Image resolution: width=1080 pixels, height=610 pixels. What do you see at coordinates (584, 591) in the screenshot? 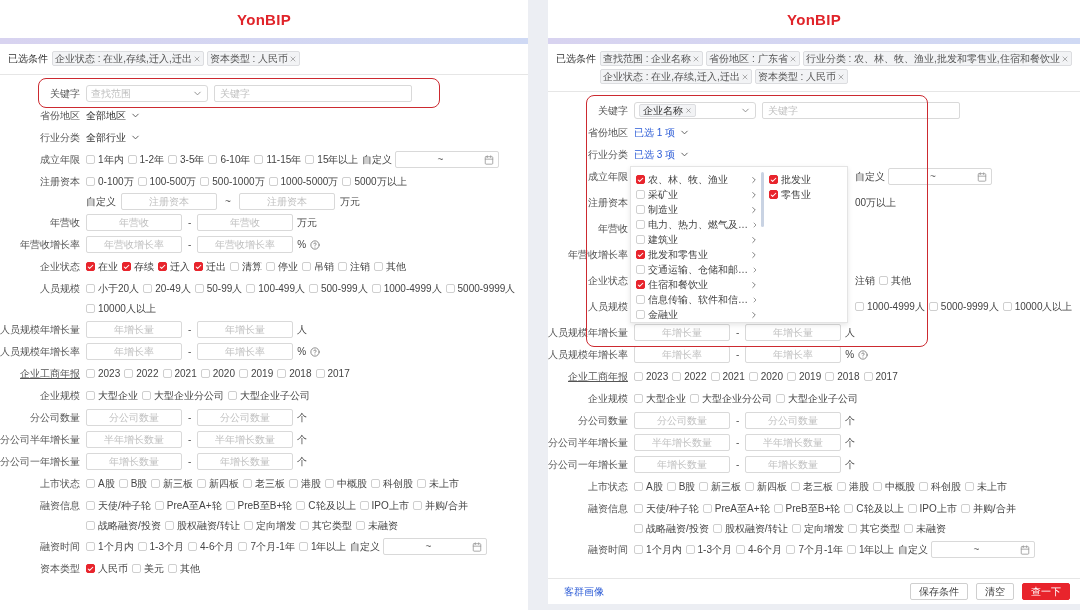
I see `link: 客群画像` at bounding box center [584, 591].